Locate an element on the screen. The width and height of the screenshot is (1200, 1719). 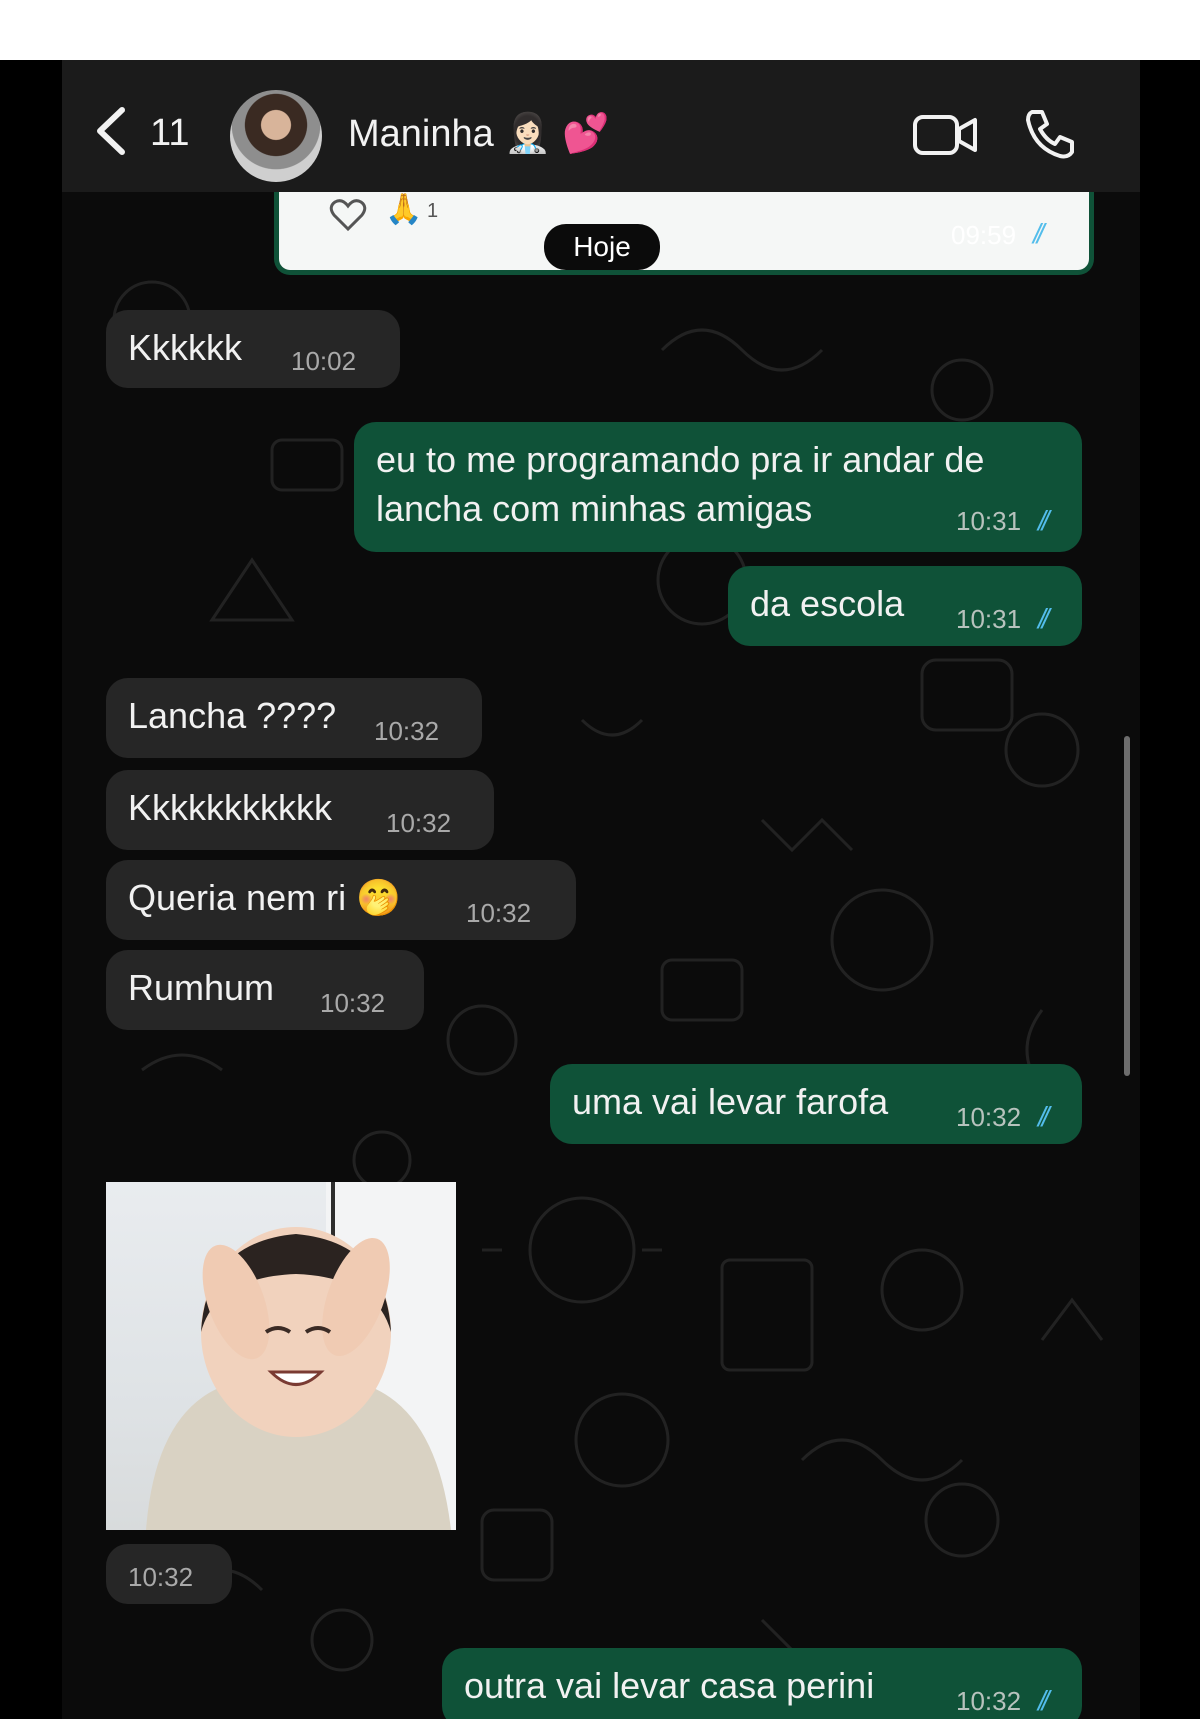
chat-header: 11 Maninha 👩🏻‍⚕️ 💕 is located at coordinates (601, 126).